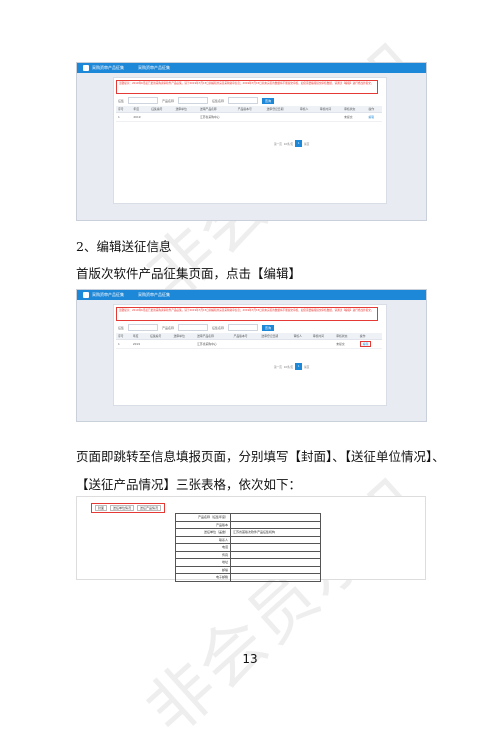 This screenshot has height=752, width=500. Describe the element at coordinates (203, 569) in the screenshot. I see `field-label: 邮编` at that location.